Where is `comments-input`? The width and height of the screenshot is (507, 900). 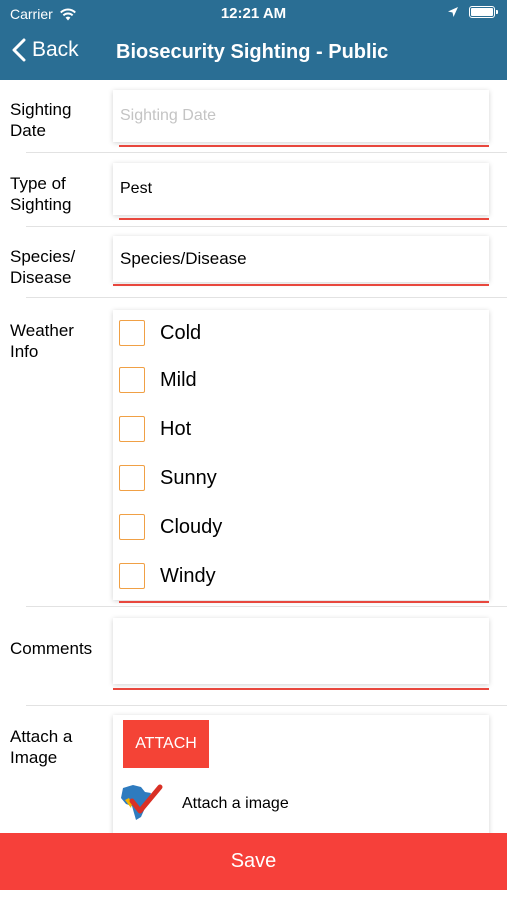
comments-input is located at coordinates (301, 651).